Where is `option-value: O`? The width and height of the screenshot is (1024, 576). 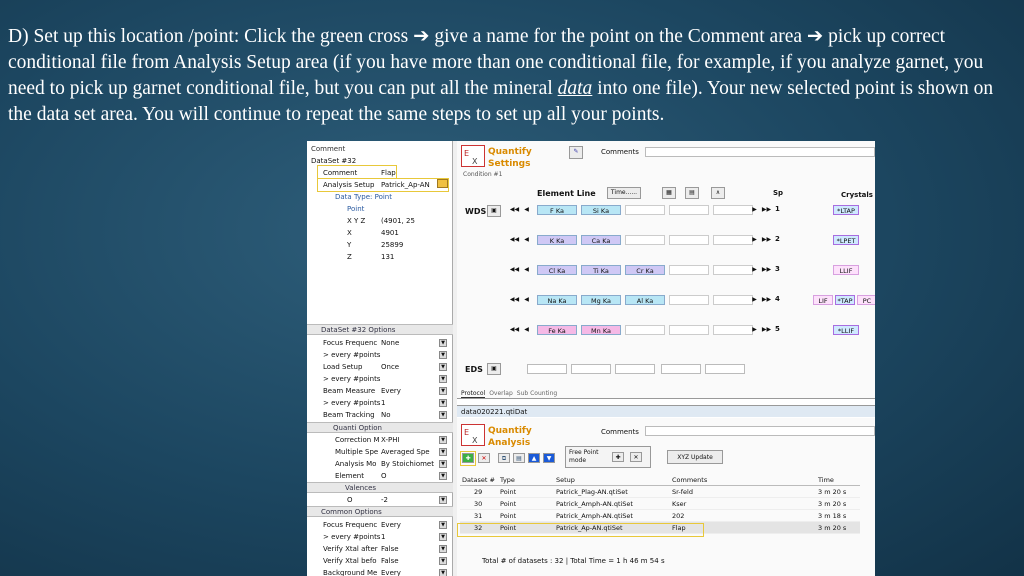 option-value: O is located at coordinates (384, 476).